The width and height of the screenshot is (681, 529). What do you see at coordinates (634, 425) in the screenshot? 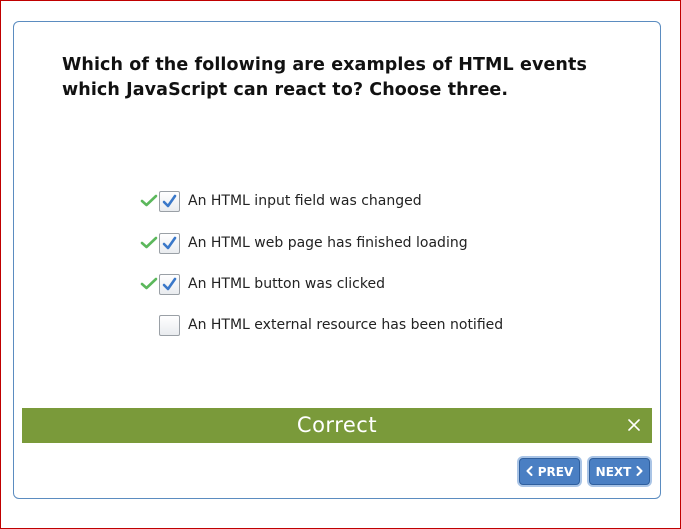
I see `close-icon` at bounding box center [634, 425].